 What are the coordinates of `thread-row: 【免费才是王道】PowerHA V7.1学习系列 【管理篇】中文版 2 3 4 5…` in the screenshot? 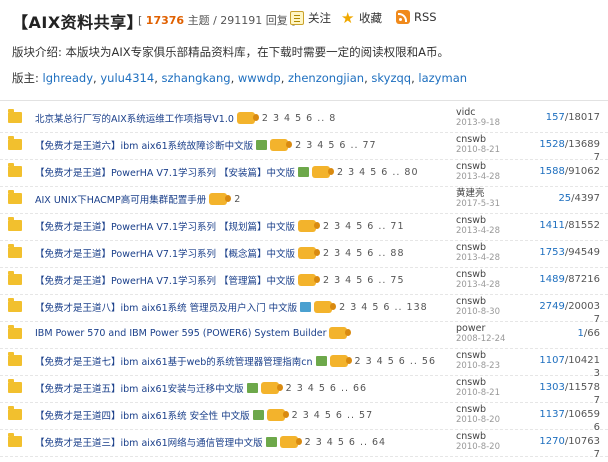 It's located at (304, 281).